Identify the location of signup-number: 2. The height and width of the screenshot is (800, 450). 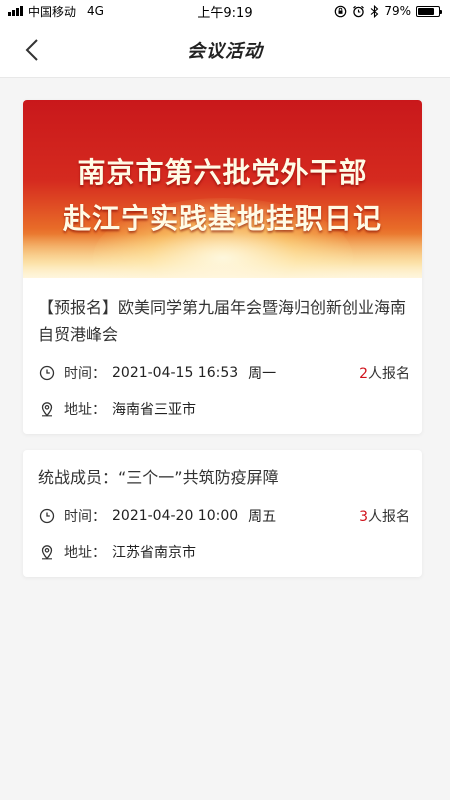
(363, 374).